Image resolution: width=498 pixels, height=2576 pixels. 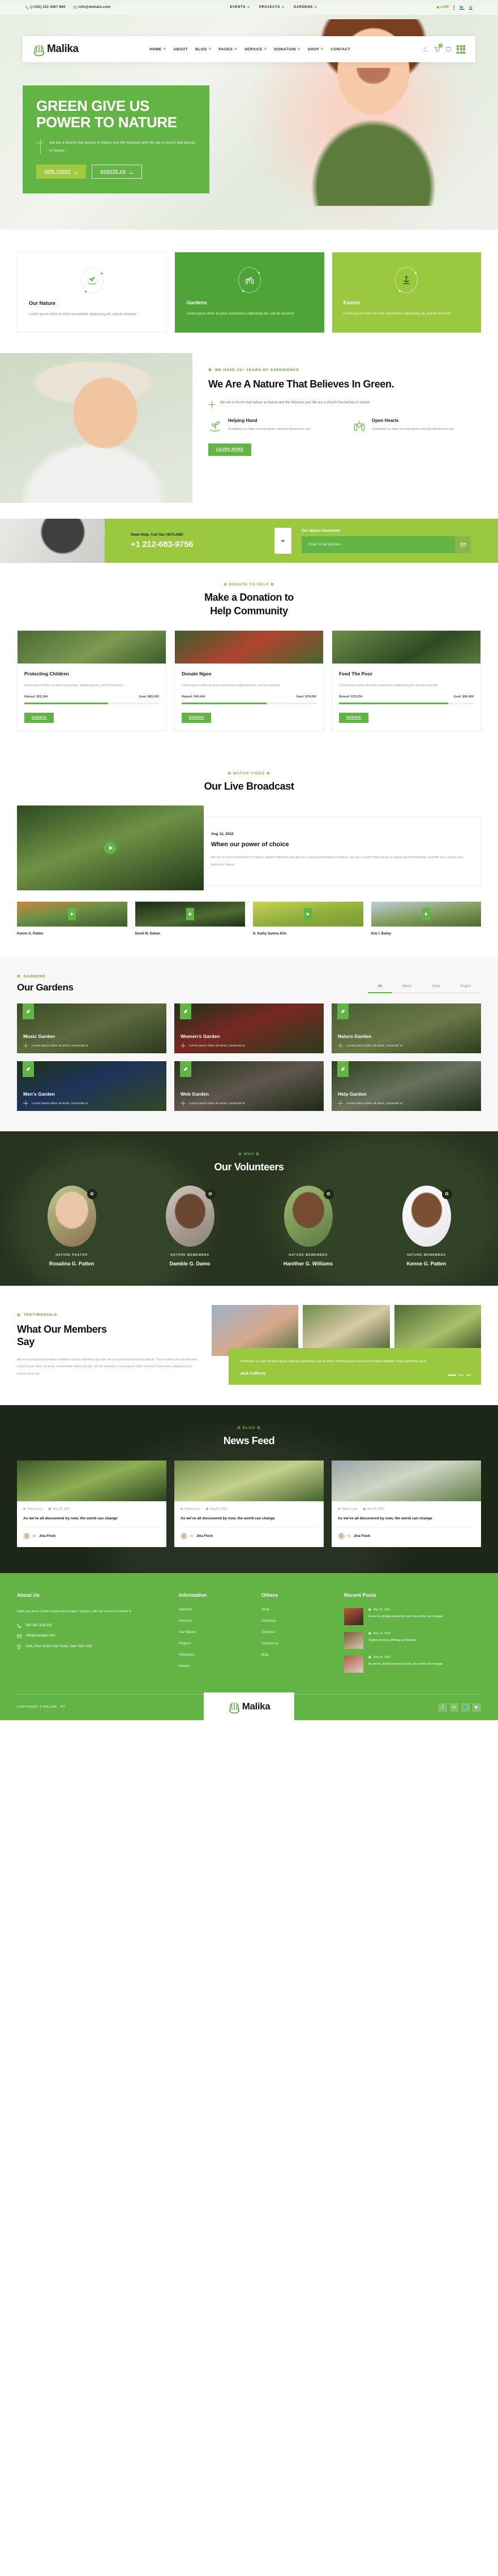 I want to click on footer-link-projects: Projects, so click(x=216, y=1643).